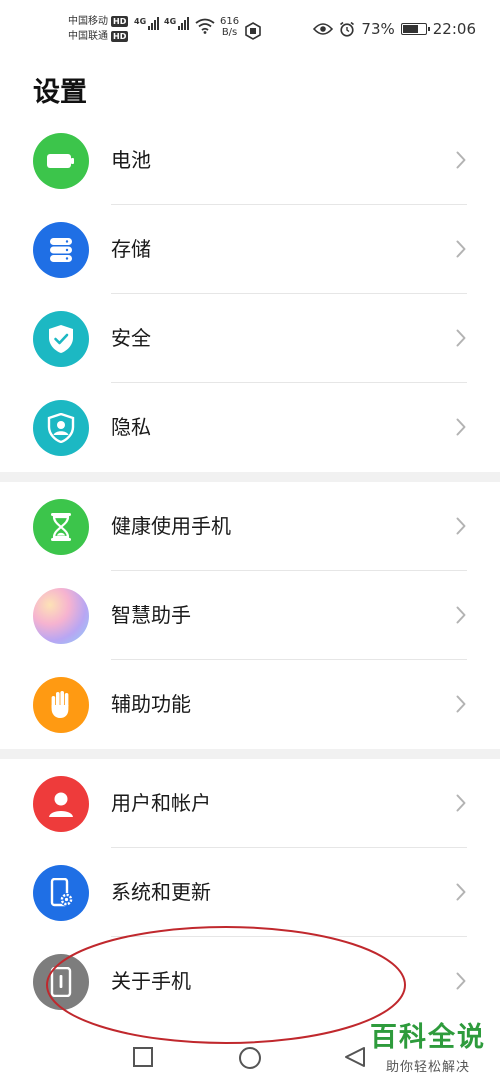 Image resolution: width=500 pixels, height=1084 pixels. I want to click on status-right: 73% 22:06, so click(394, 29).